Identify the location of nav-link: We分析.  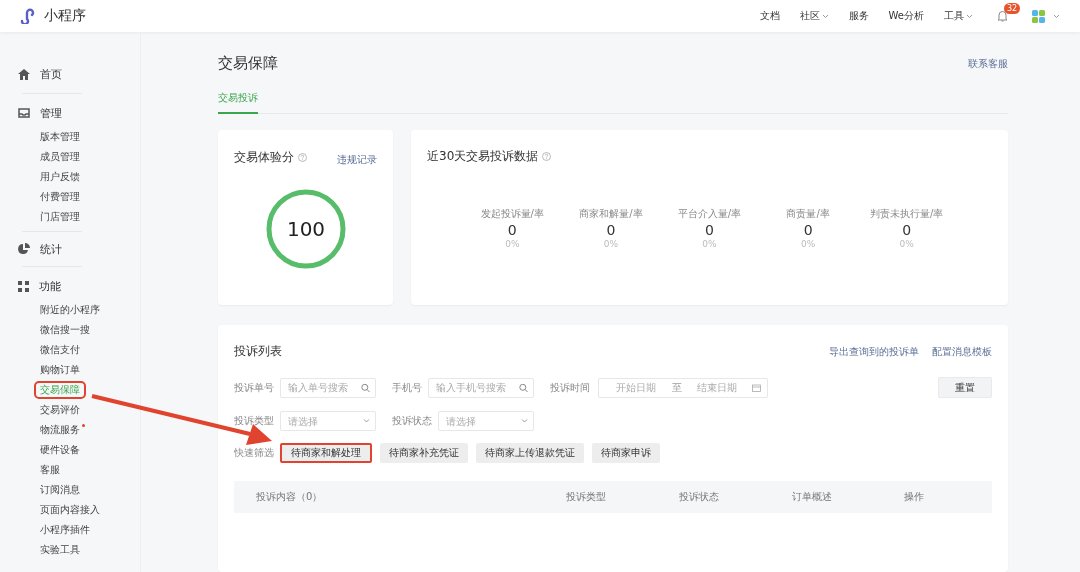
(906, 16).